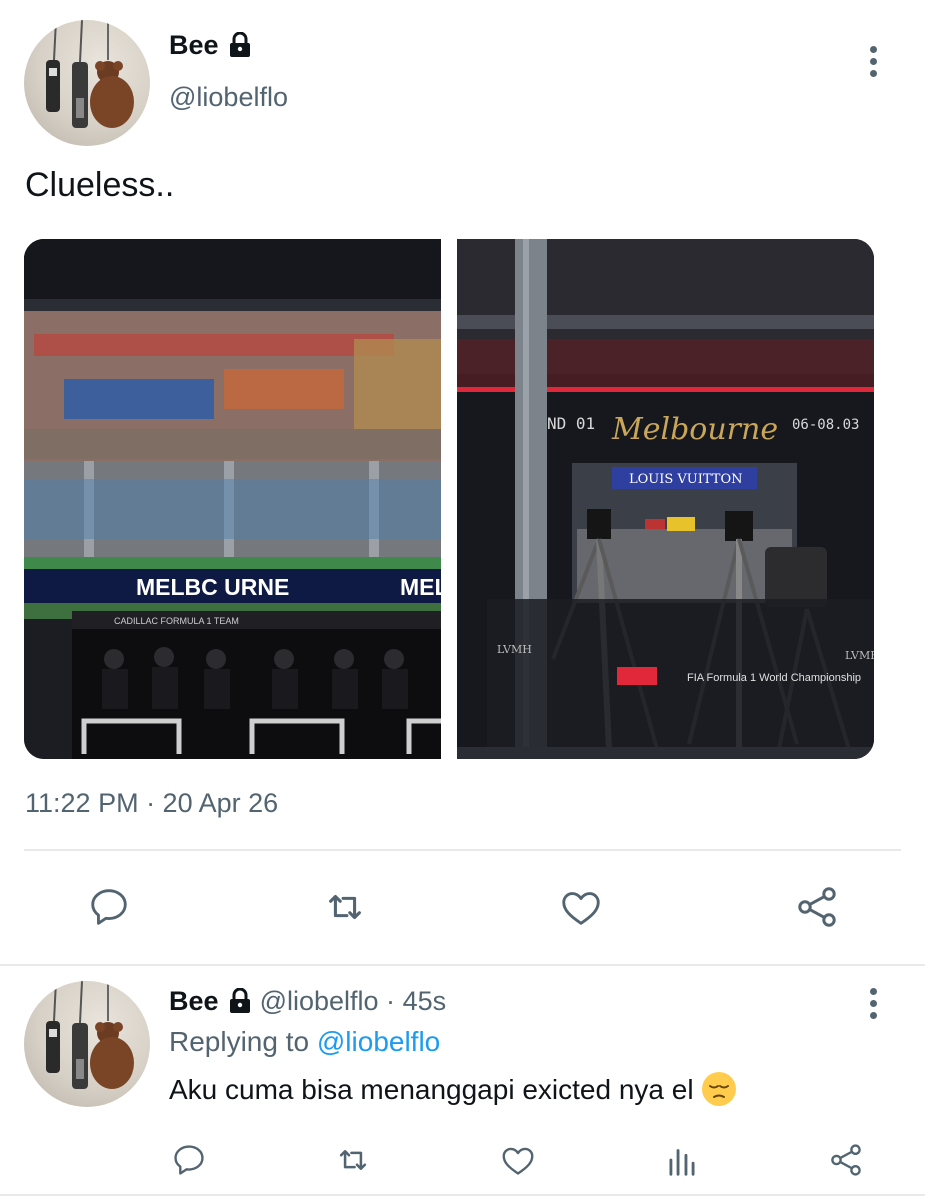 Image resolution: width=925 pixels, height=1200 pixels. I want to click on display-name: Bee, so click(194, 45).